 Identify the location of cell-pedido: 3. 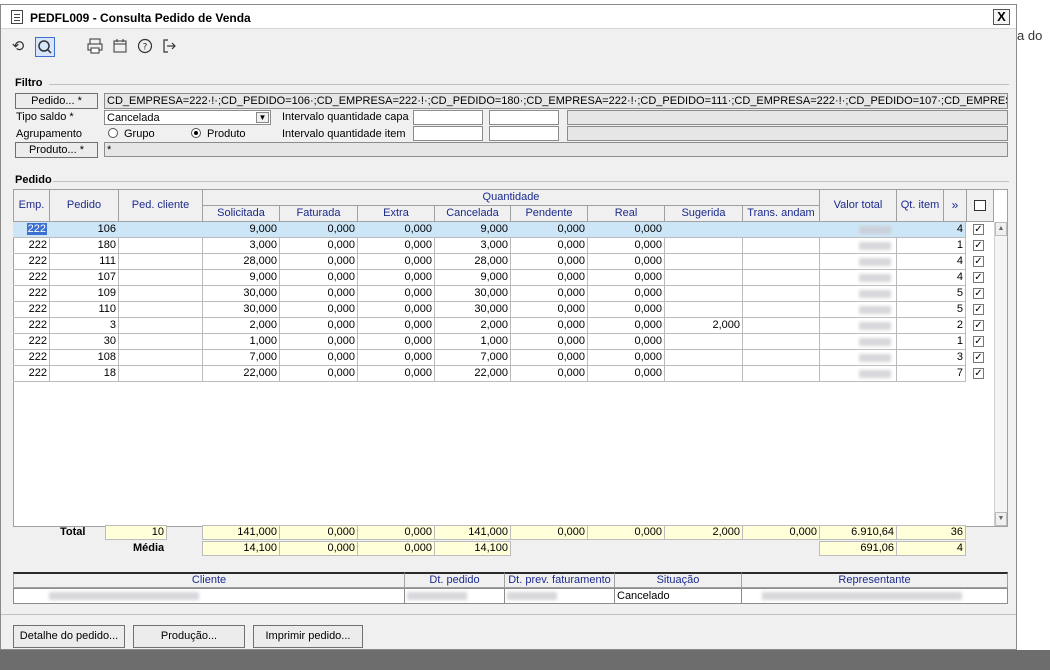
(84, 326).